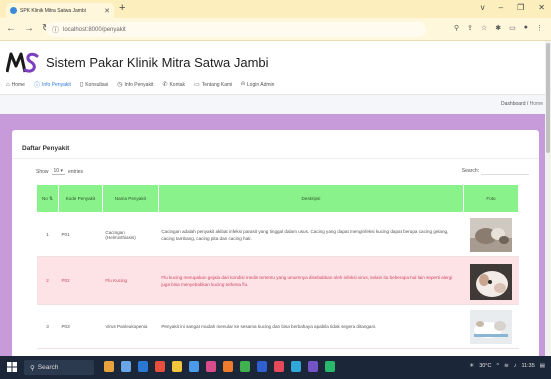 The height and width of the screenshot is (379, 551). What do you see at coordinates (527, 366) in the screenshot?
I see `clock-text: 11:35` at bounding box center [527, 366].